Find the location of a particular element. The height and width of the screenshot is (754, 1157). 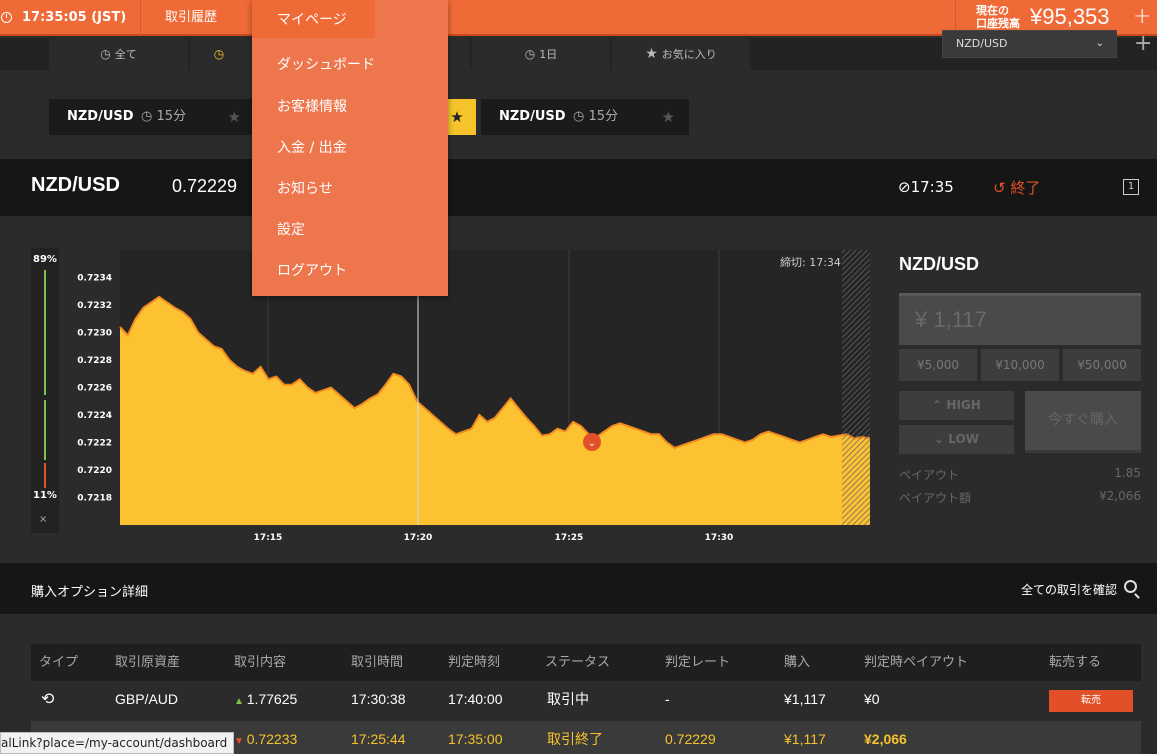

high-label: HIGH is located at coordinates (963, 405).